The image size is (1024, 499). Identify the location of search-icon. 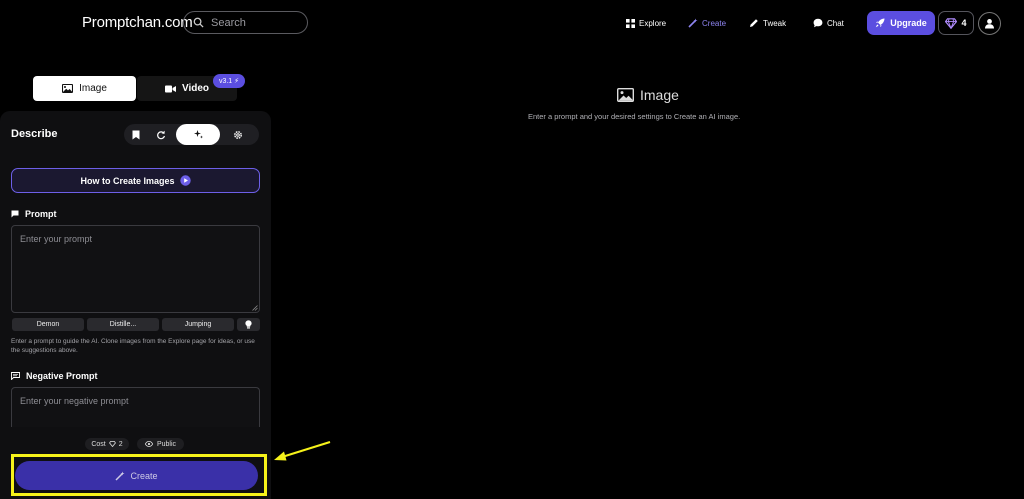
(198, 22).